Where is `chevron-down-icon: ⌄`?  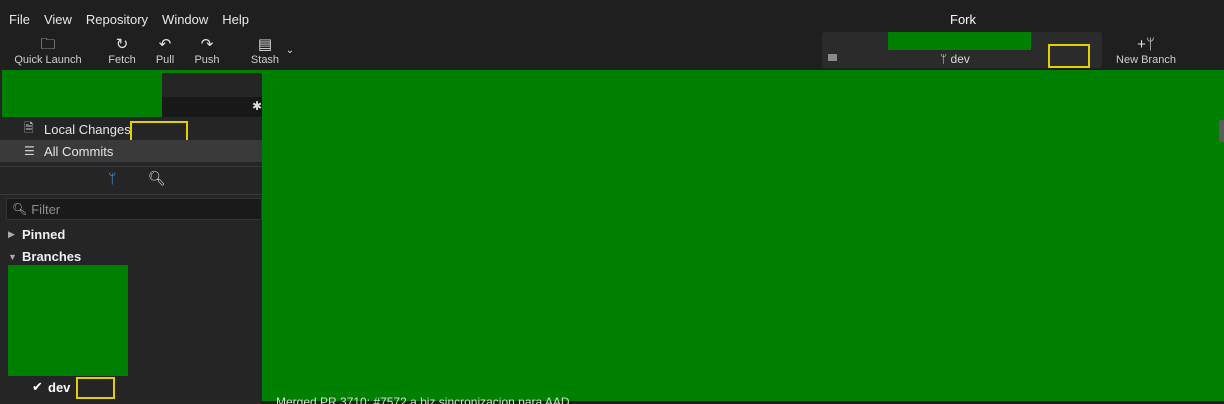
chevron-down-icon: ⌄ is located at coordinates (290, 50).